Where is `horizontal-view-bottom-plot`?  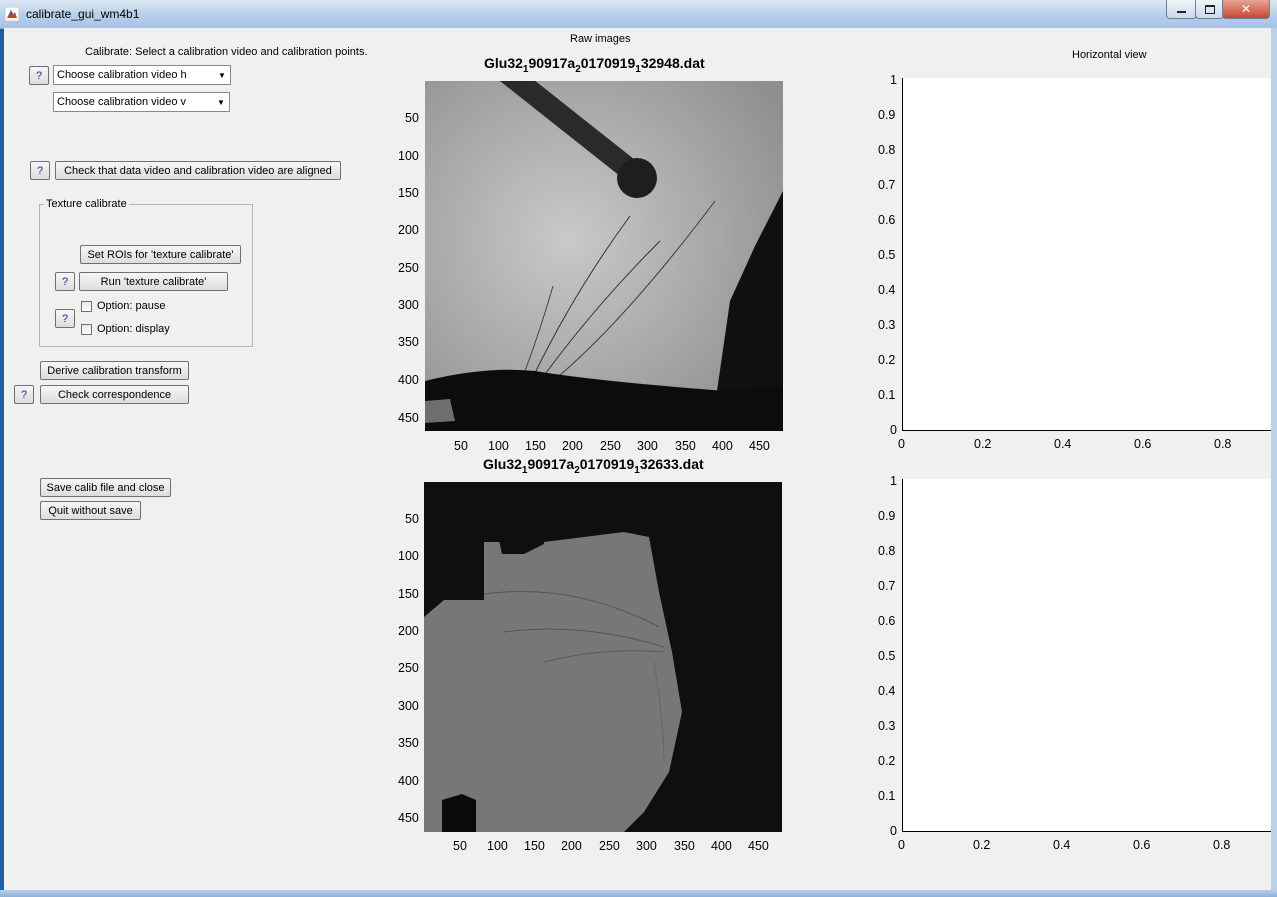
horizontal-view-bottom-plot is located at coordinates (1086, 655).